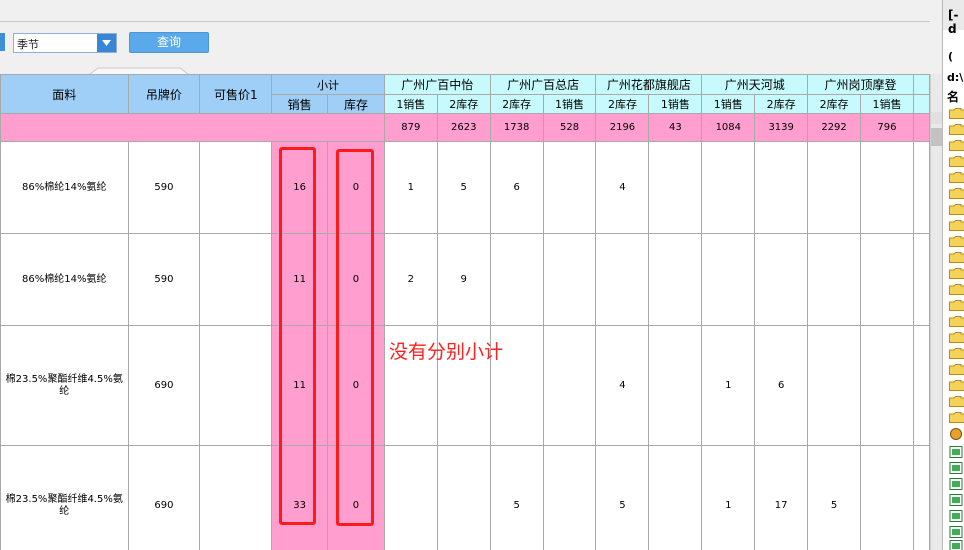 The image size is (964, 550). I want to click on col-header-tag-price: 吊牌价, so click(164, 94).